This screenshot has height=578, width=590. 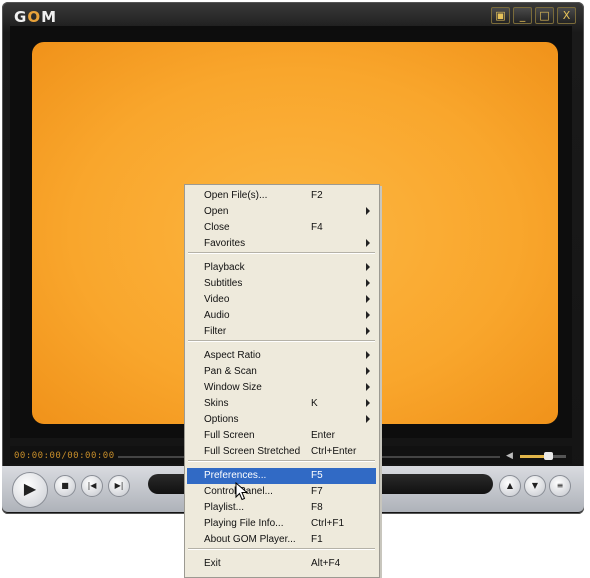 I want to click on menu-item-shortcut: Enter, so click(x=323, y=435).